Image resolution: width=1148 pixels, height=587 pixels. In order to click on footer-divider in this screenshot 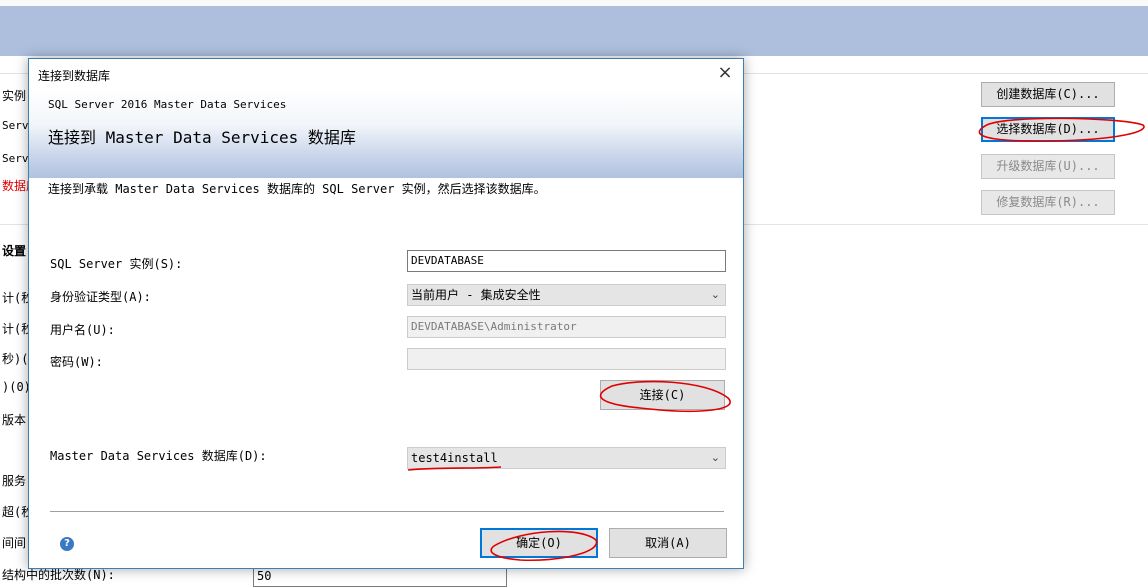, I will do `click(387, 511)`.